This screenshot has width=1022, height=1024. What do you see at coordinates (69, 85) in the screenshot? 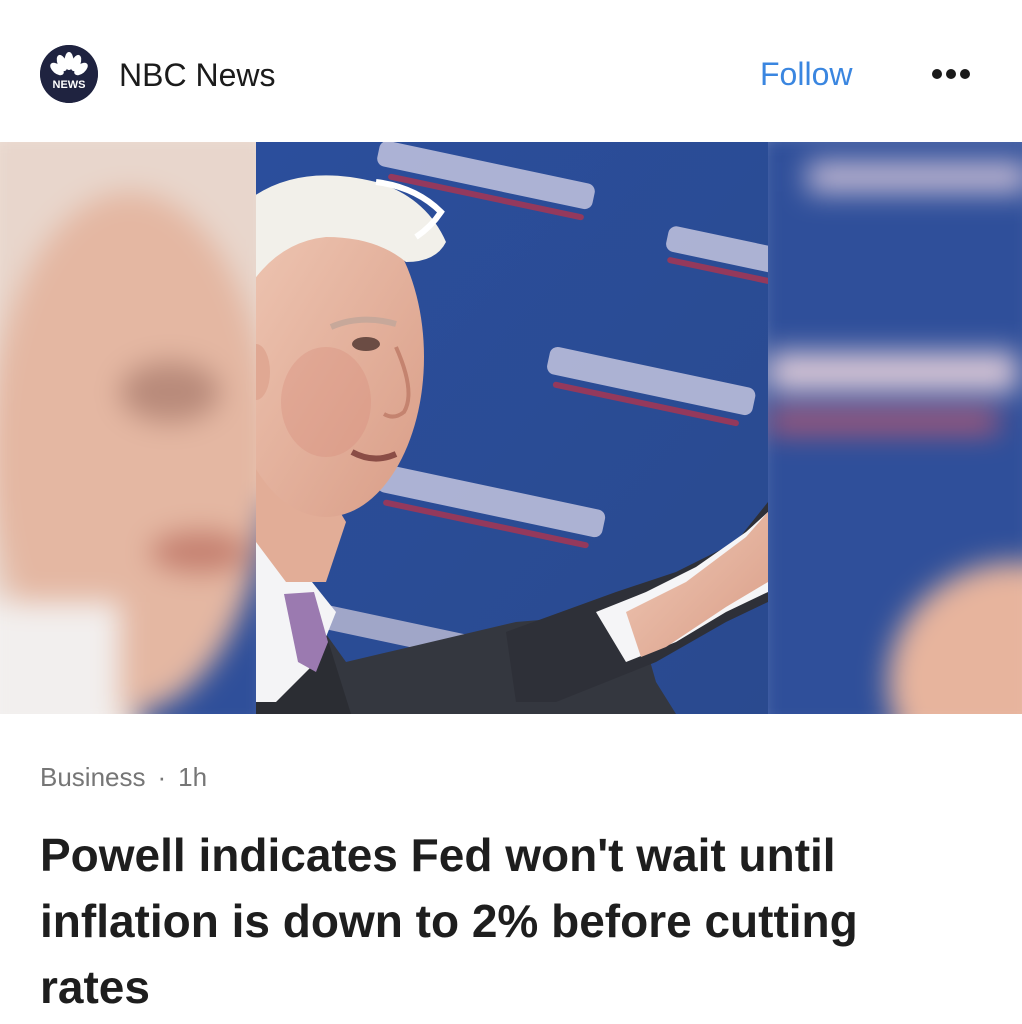
I see `logo-text: NEWS` at bounding box center [69, 85].